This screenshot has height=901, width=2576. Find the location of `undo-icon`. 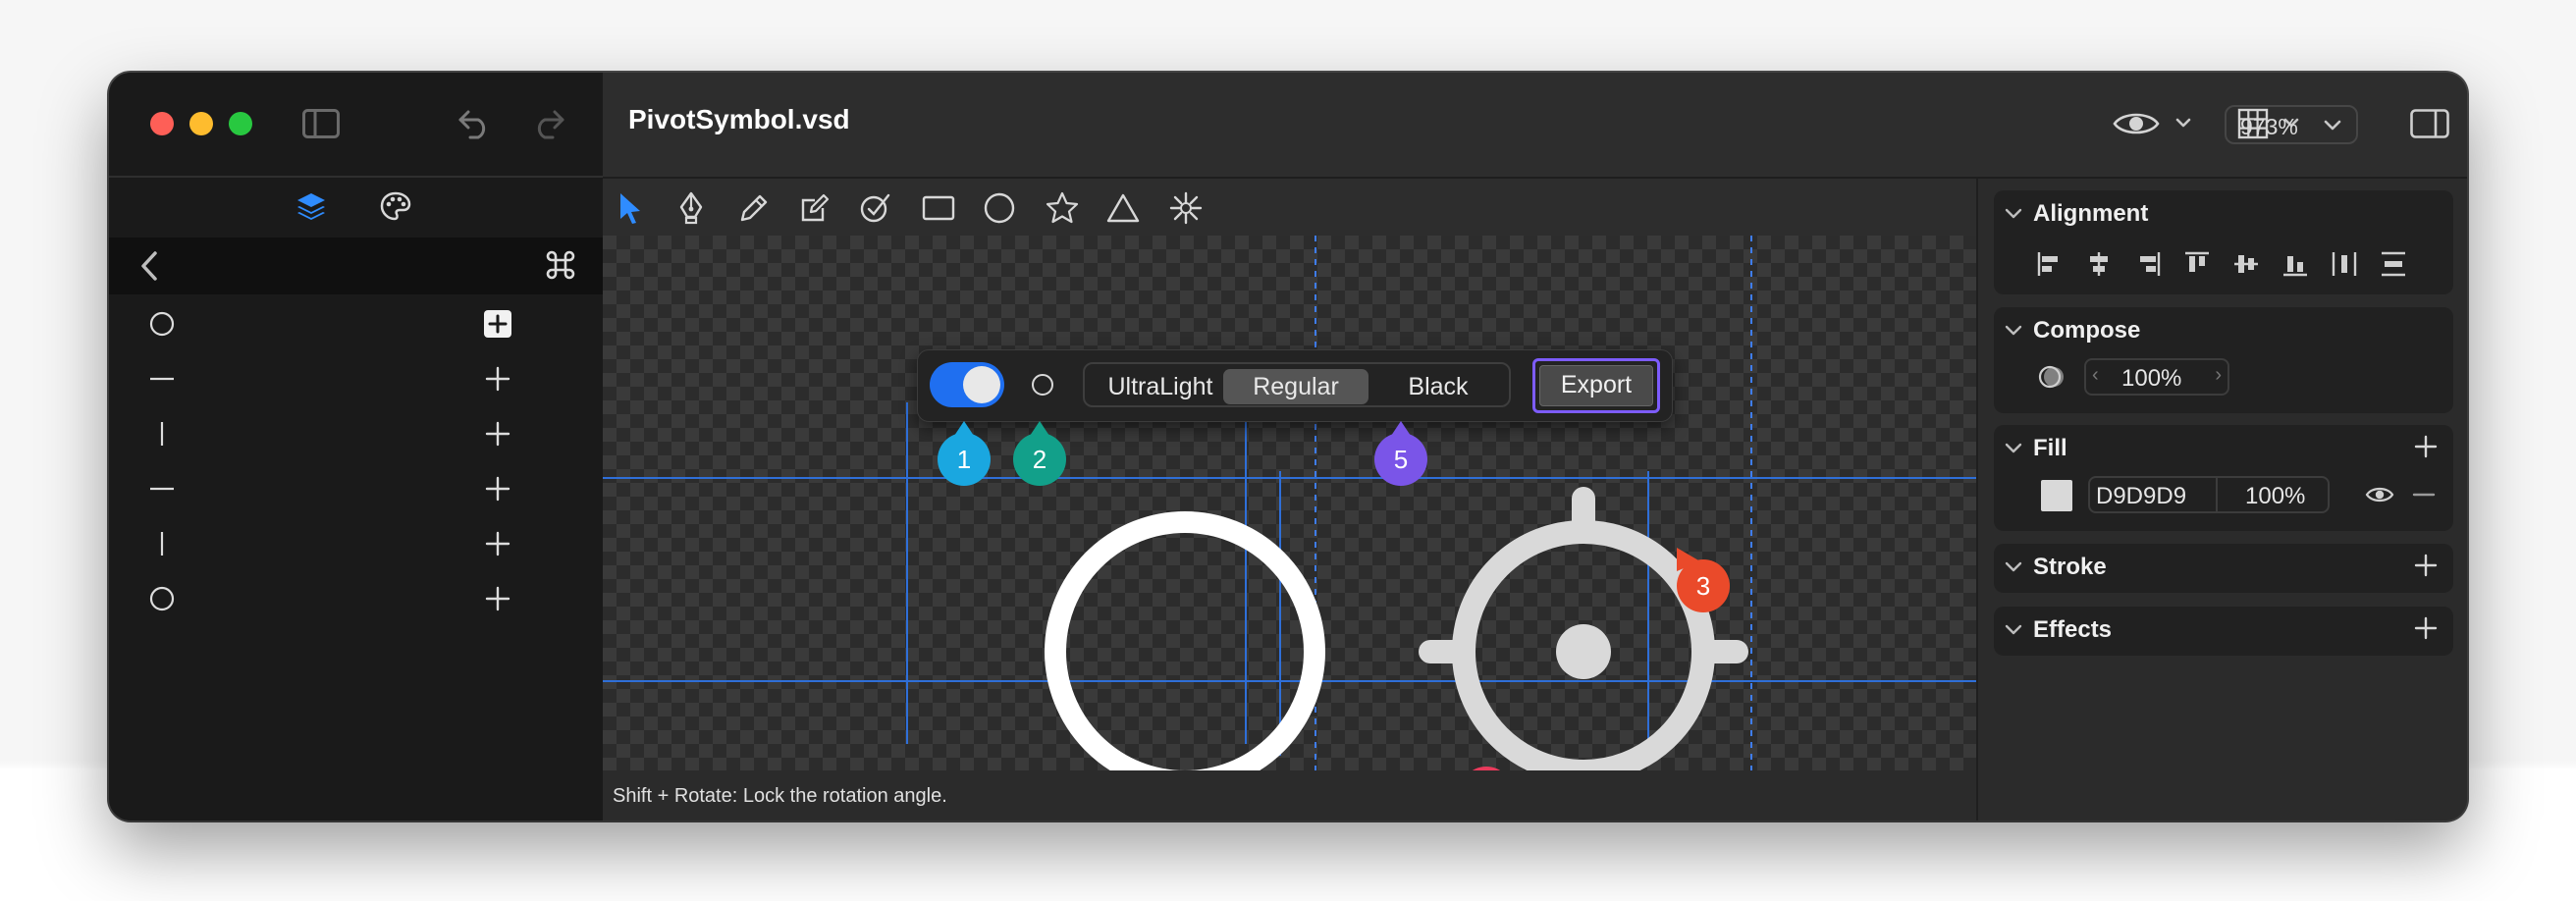

undo-icon is located at coordinates (474, 123).